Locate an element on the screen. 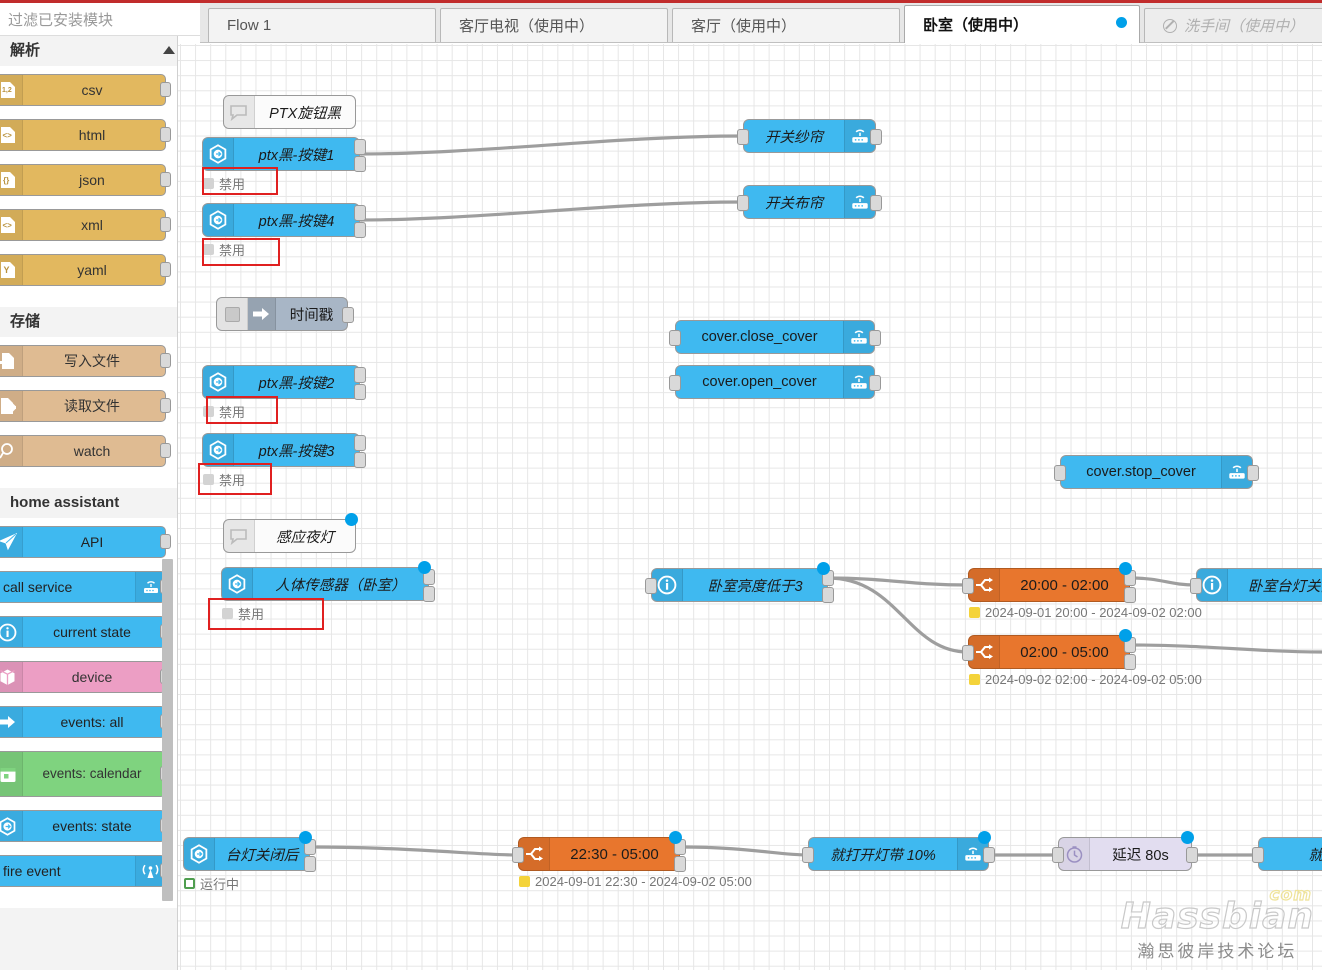  flow-node-switch-sheer-curtain: 开关纱帘 is located at coordinates (809, 136).